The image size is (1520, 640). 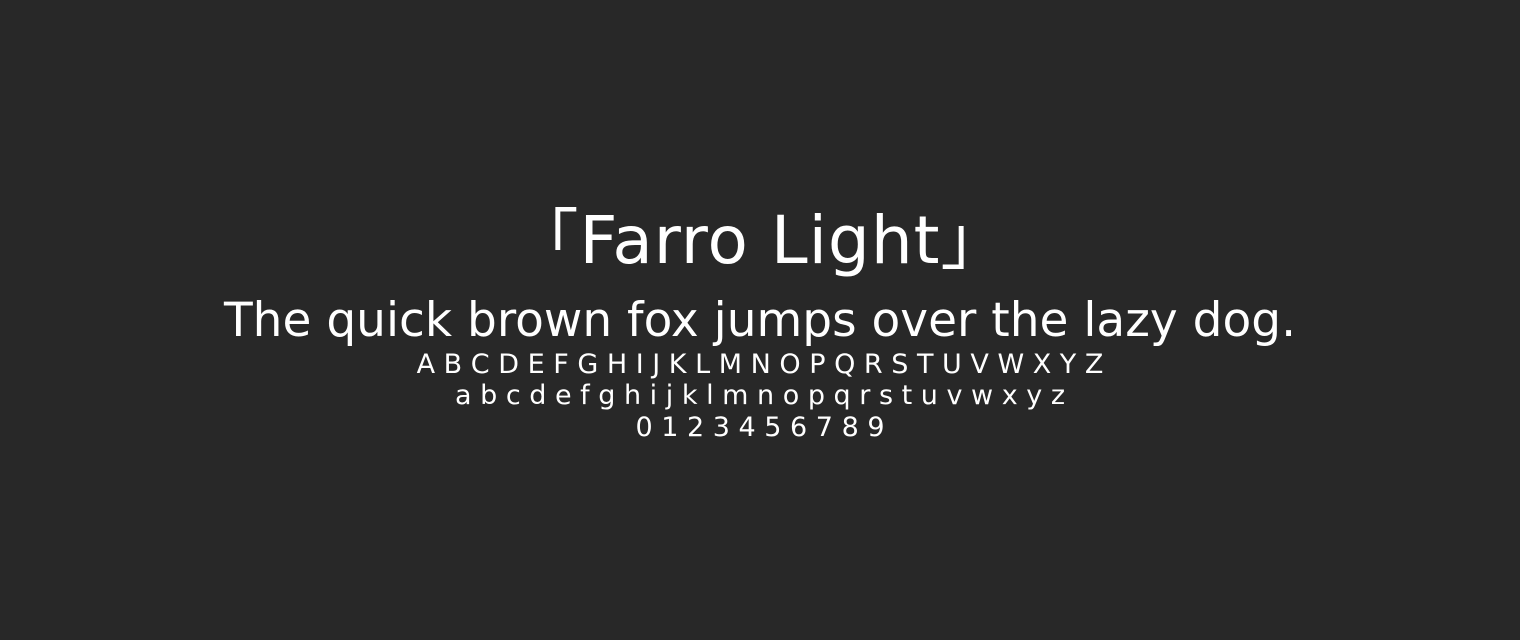 I want to click on digit-set: 0 1 2 3 4 5 6 7 8 9, so click(x=760, y=427).